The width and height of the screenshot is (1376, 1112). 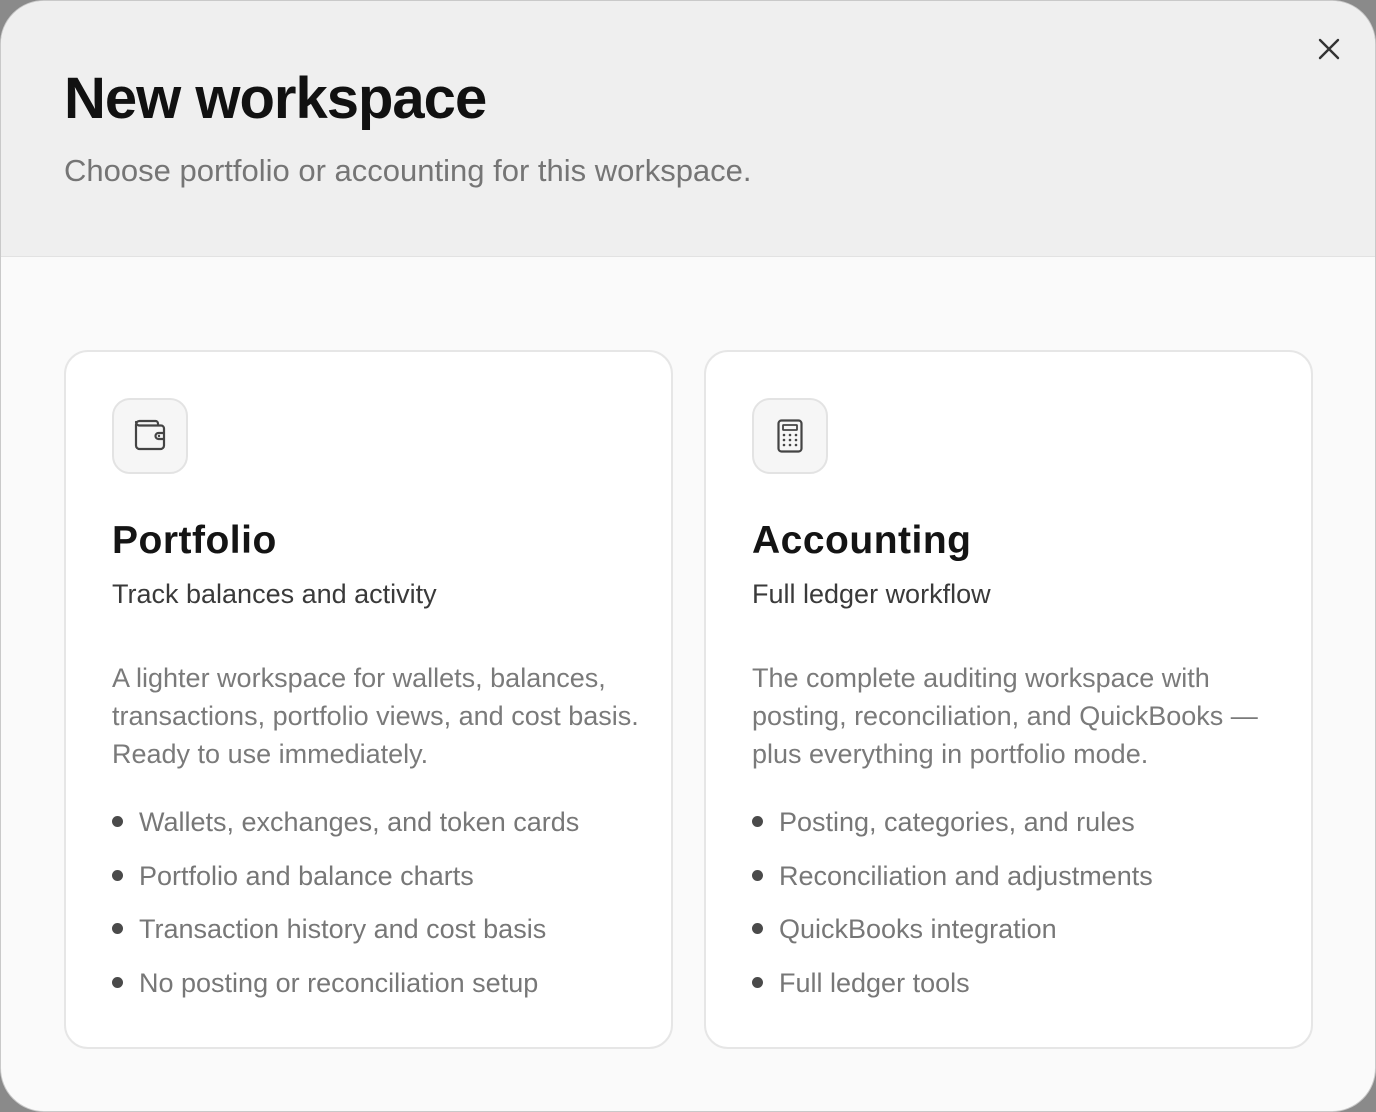 I want to click on close-button, so click(x=1329, y=49).